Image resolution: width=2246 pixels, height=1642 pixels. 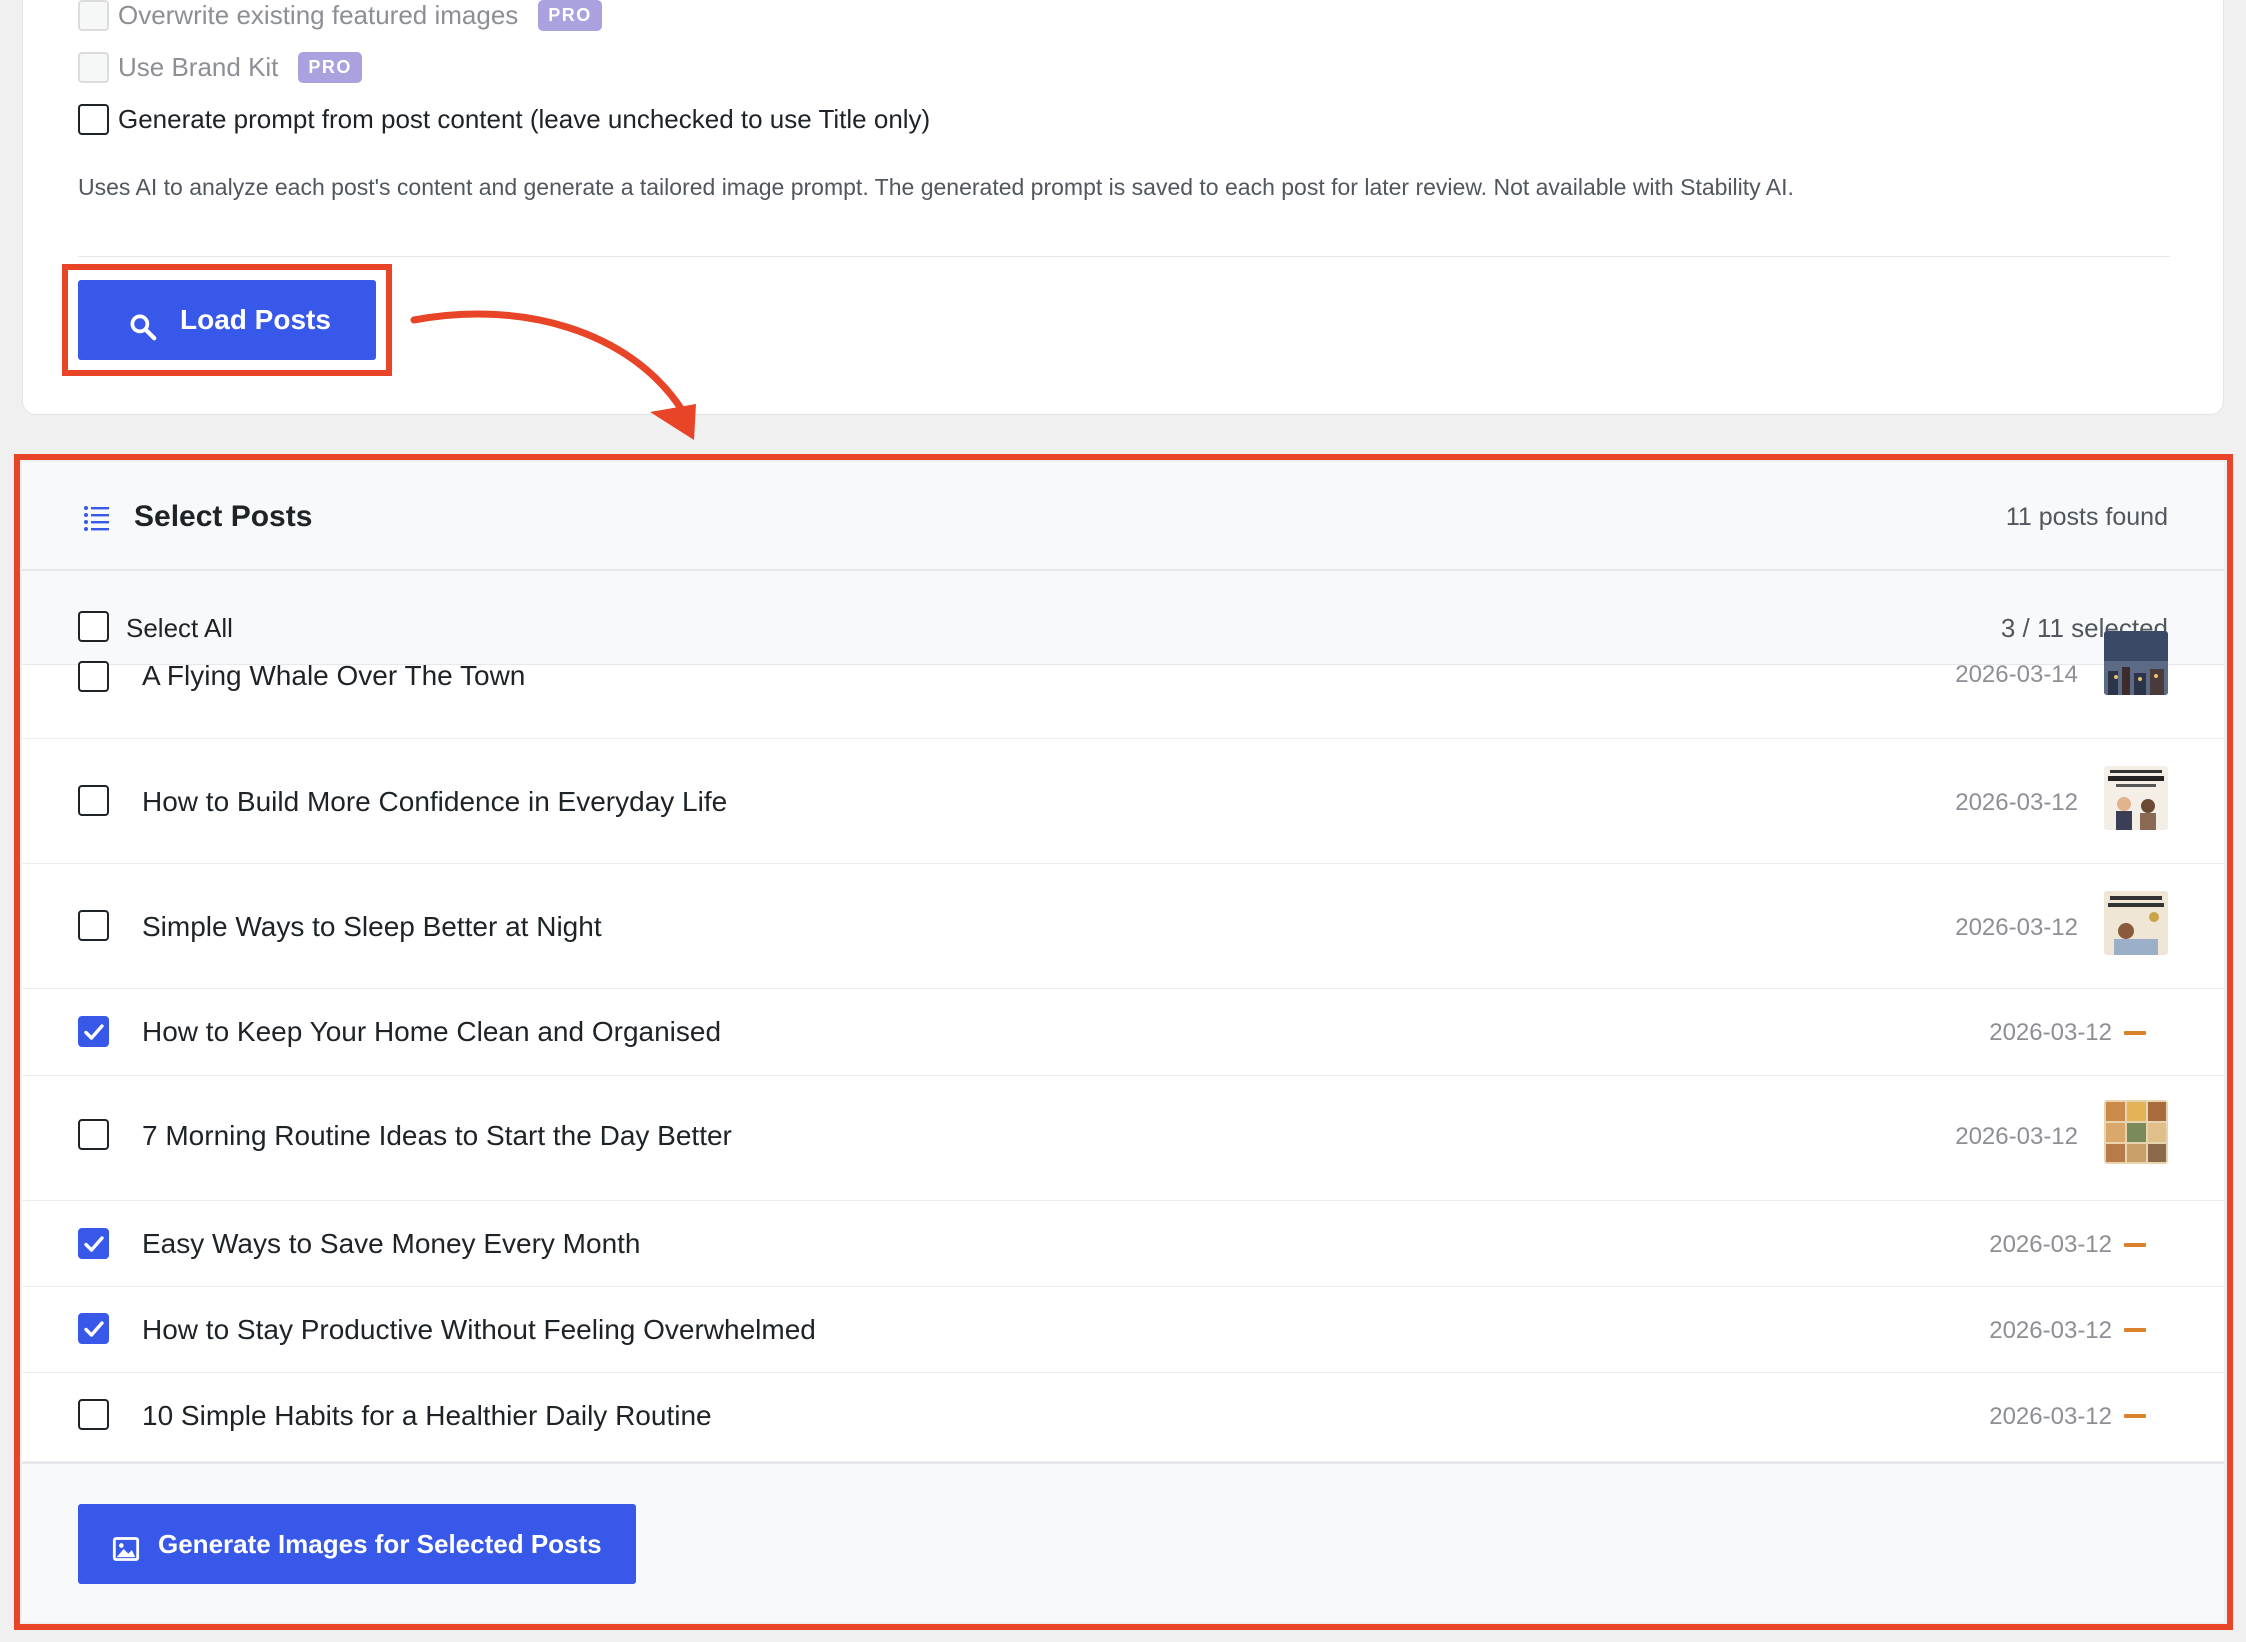 I want to click on select-all-bar: Select All 3 / 11 selected, so click(x=1123, y=618).